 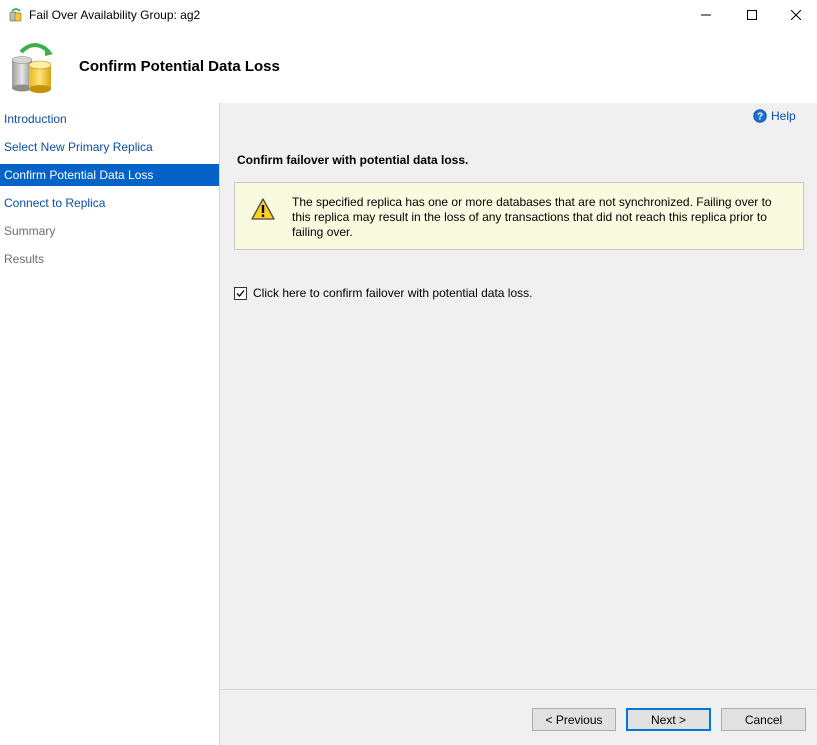 I want to click on cancel-button: Cancel, so click(x=763, y=719).